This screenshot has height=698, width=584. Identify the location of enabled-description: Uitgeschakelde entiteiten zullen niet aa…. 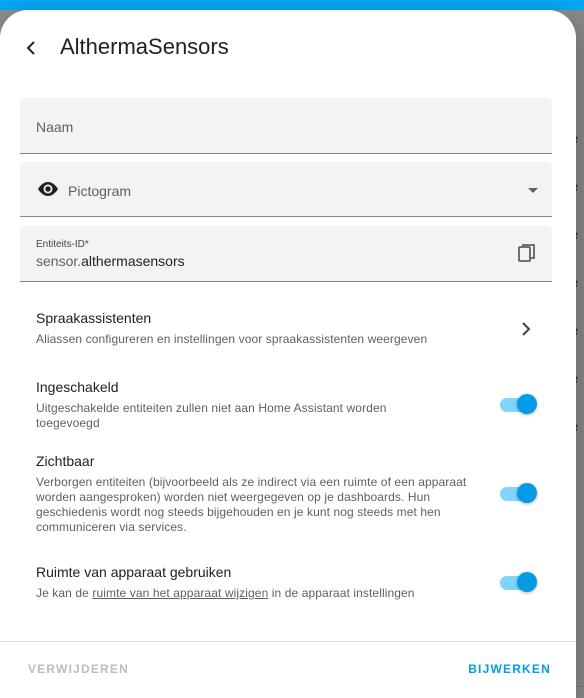
(211, 415).